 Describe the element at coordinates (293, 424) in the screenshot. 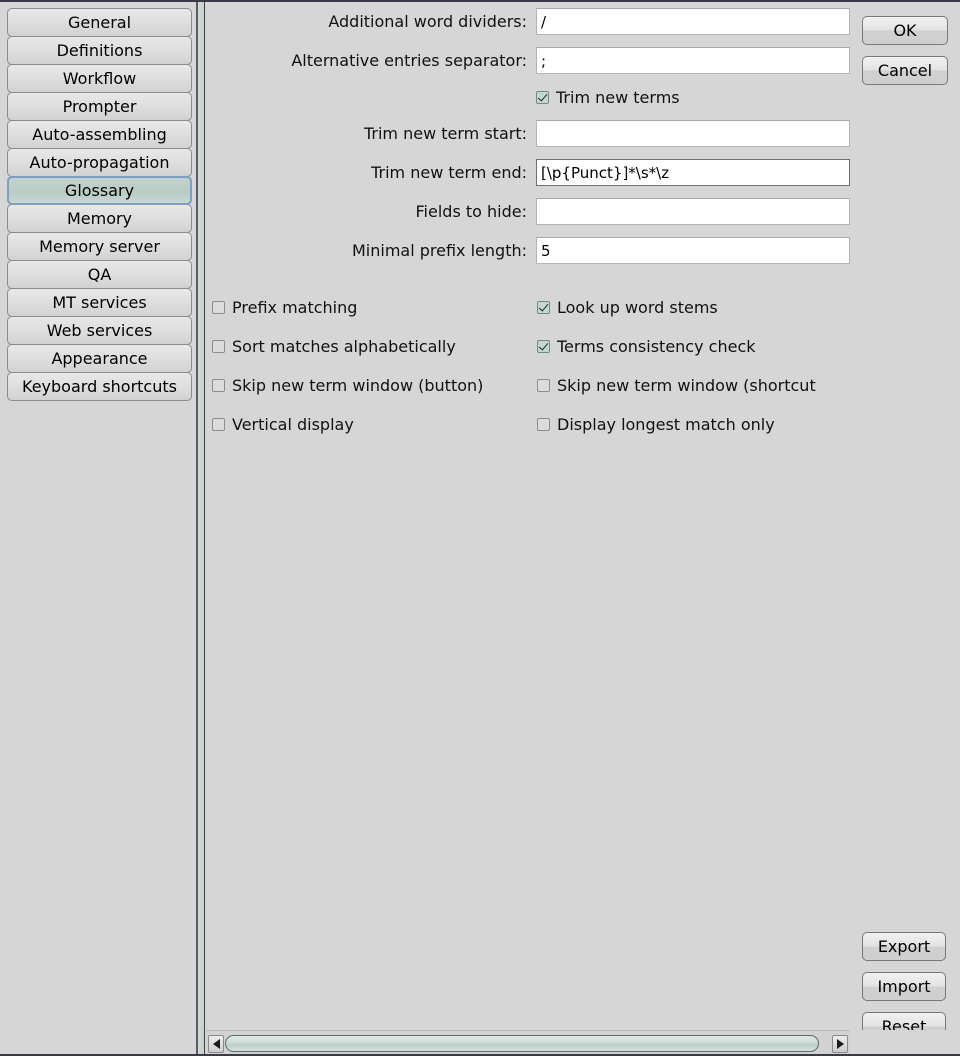

I see `vertical-display-label: Vertical display` at that location.